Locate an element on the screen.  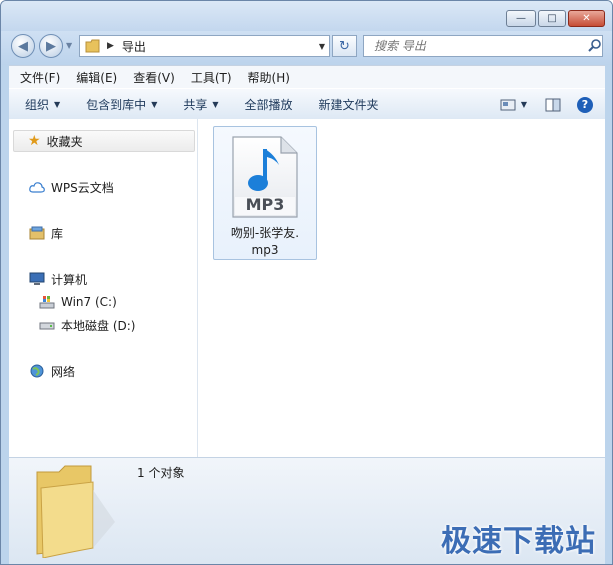
search-icon is located at coordinates (595, 46).